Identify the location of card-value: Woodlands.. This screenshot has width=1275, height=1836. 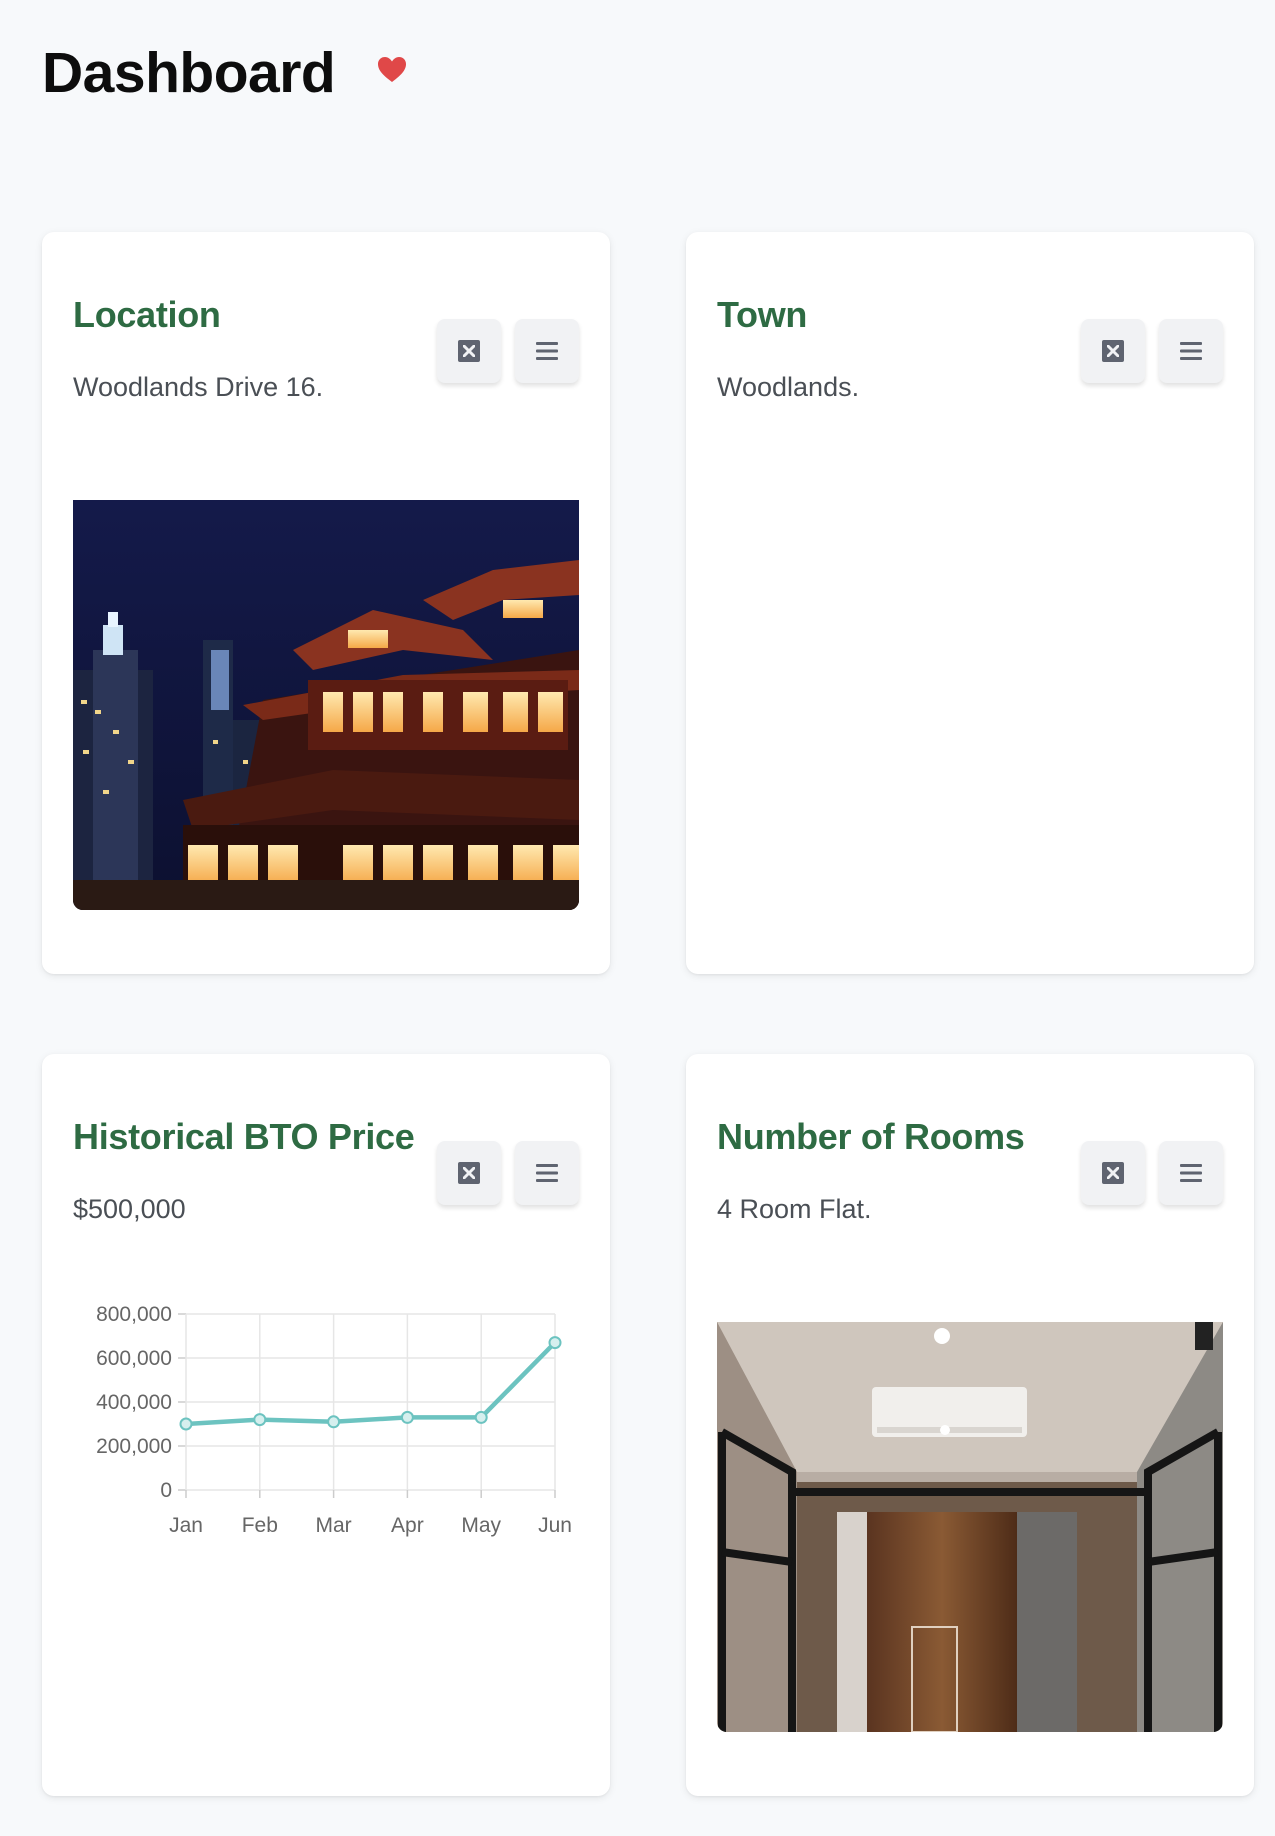
(788, 387).